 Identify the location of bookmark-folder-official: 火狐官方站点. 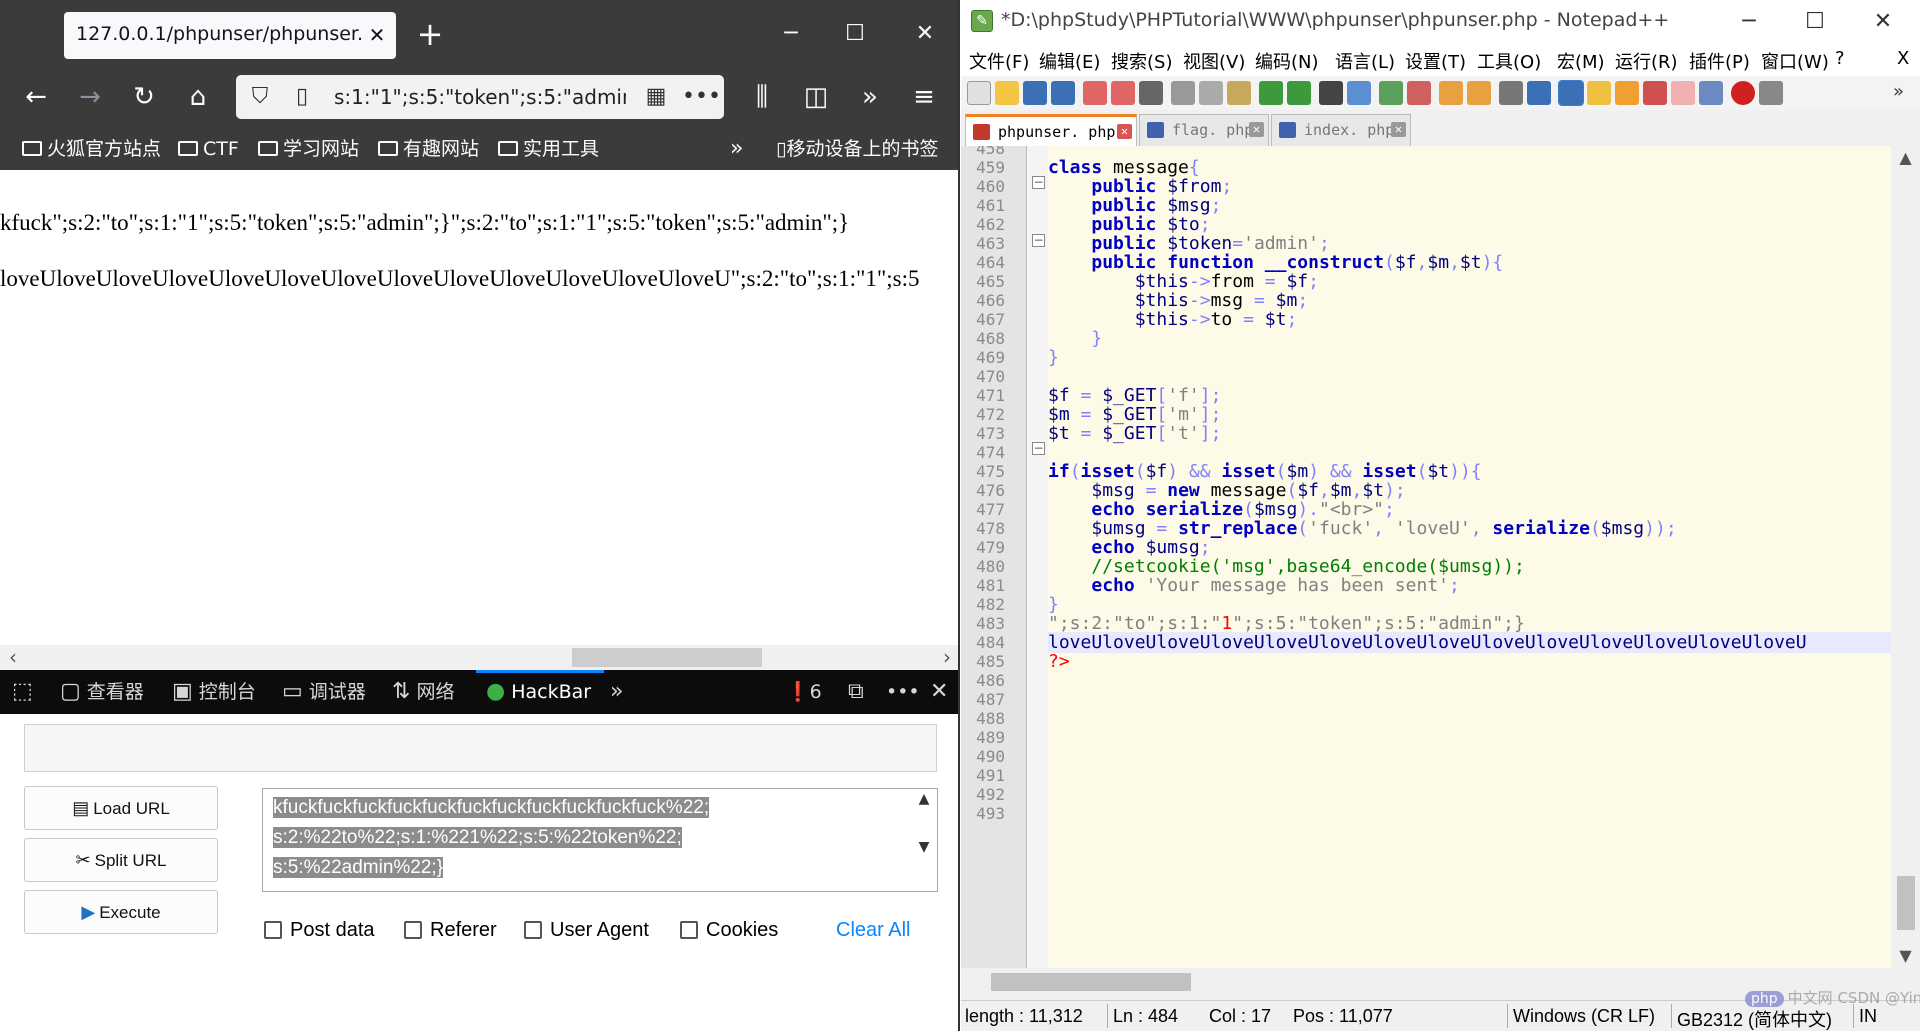
(91, 149).